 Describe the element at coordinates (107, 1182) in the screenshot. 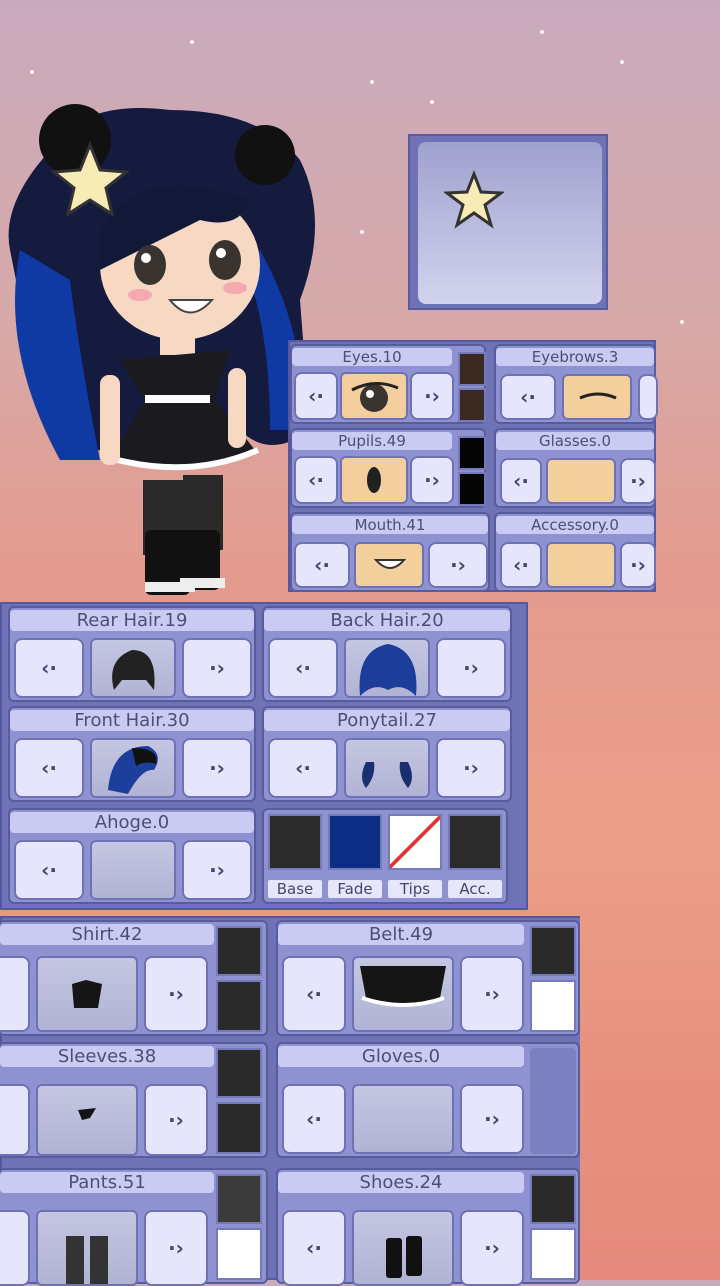

I see `pants-label: Pants.51` at that location.